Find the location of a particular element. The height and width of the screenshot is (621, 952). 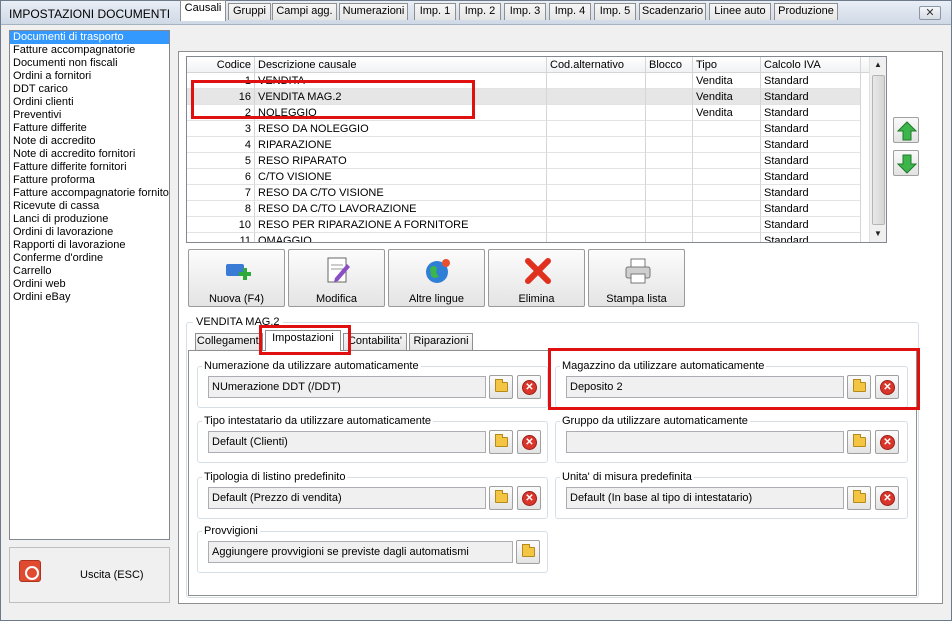

list-item: Ordini clienti is located at coordinates (89, 102).